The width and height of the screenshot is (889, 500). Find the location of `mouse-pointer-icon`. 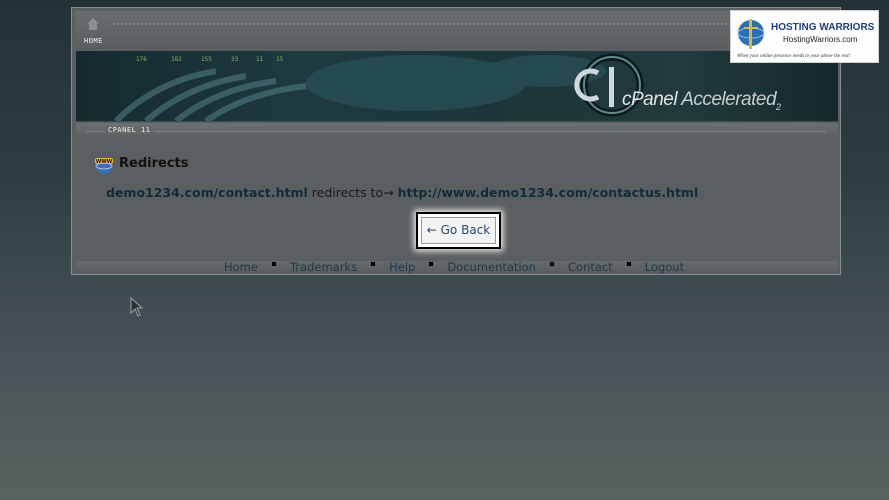

mouse-pointer-icon is located at coordinates (137, 307).